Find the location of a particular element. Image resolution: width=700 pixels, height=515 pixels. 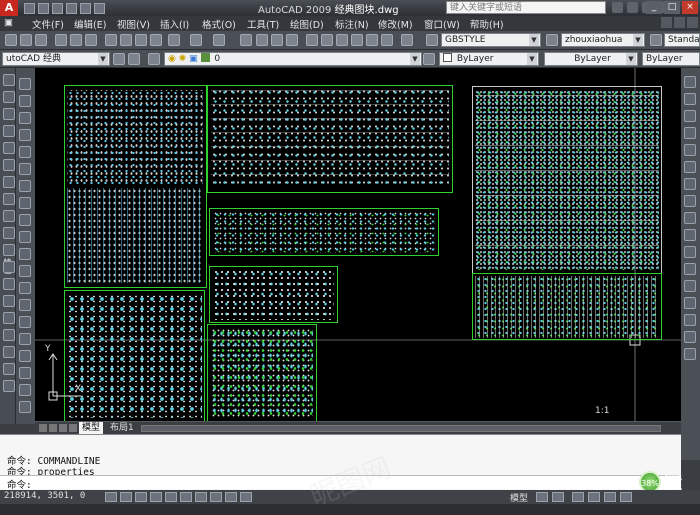

quick-properties-toggle-icon is located at coordinates (246, 497).